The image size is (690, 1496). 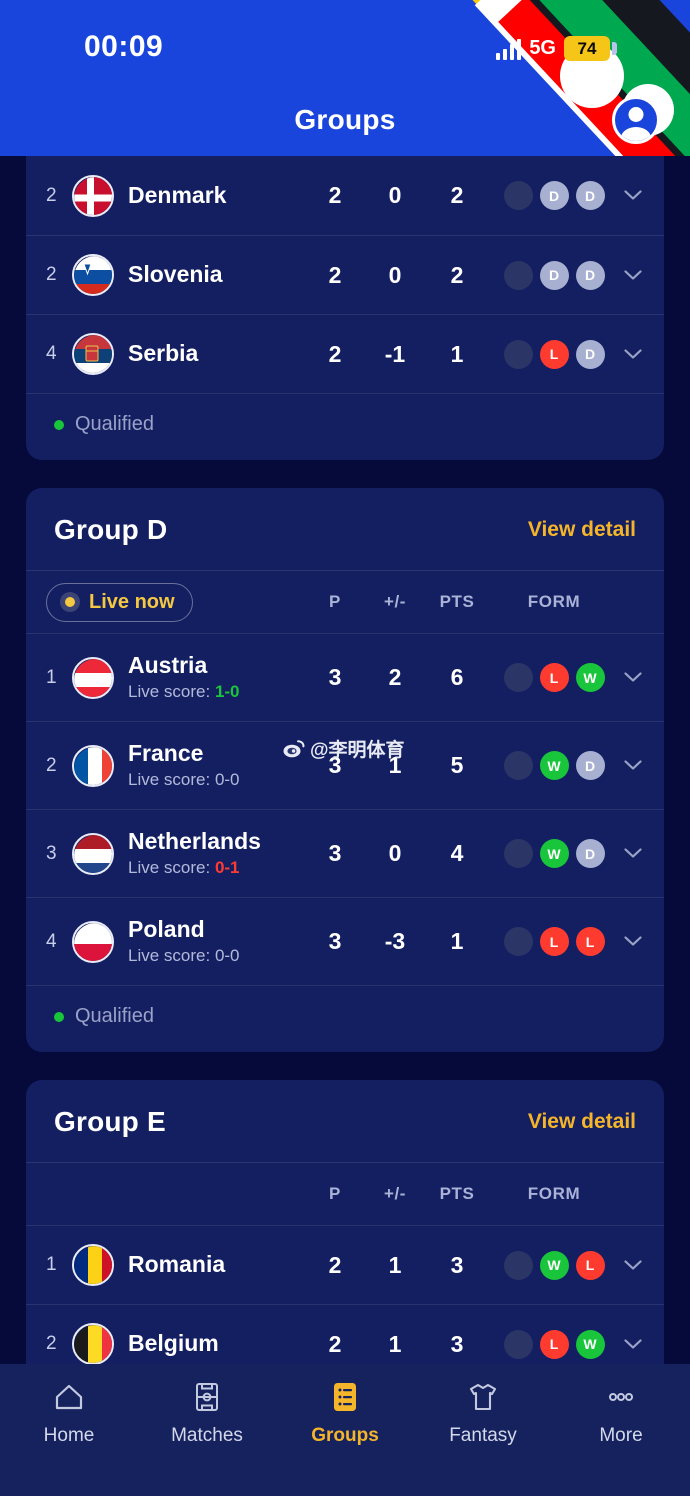 I want to click on table-row: 4 Serbia 2 -1 1 L D, so click(x=345, y=353).